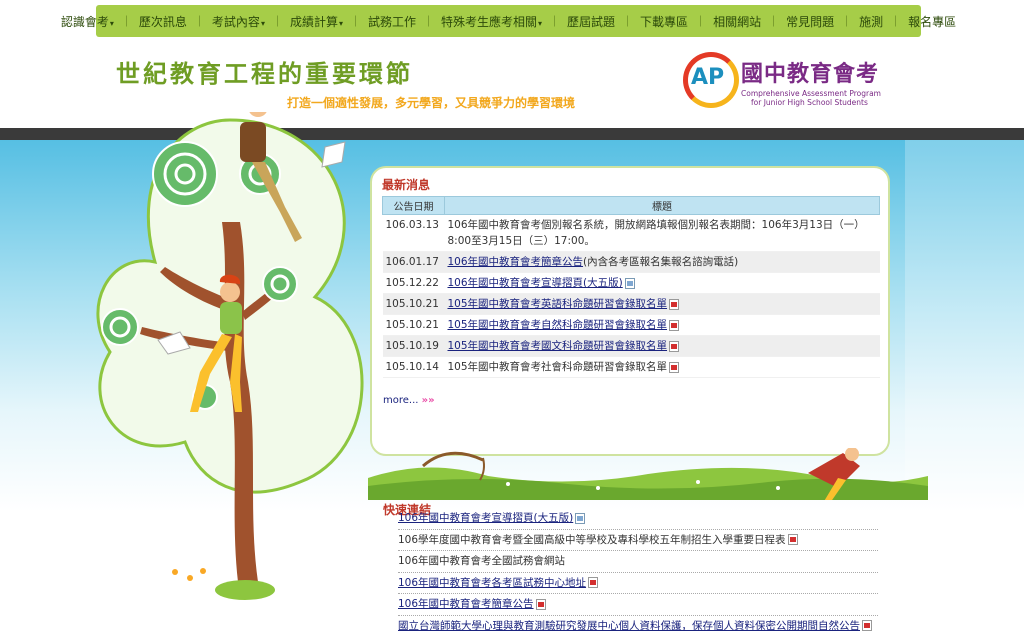 This screenshot has width=1024, height=635. Describe the element at coordinates (811, 93) in the screenshot. I see `logo-en-line1: Comprehensive Assessment Program` at that location.